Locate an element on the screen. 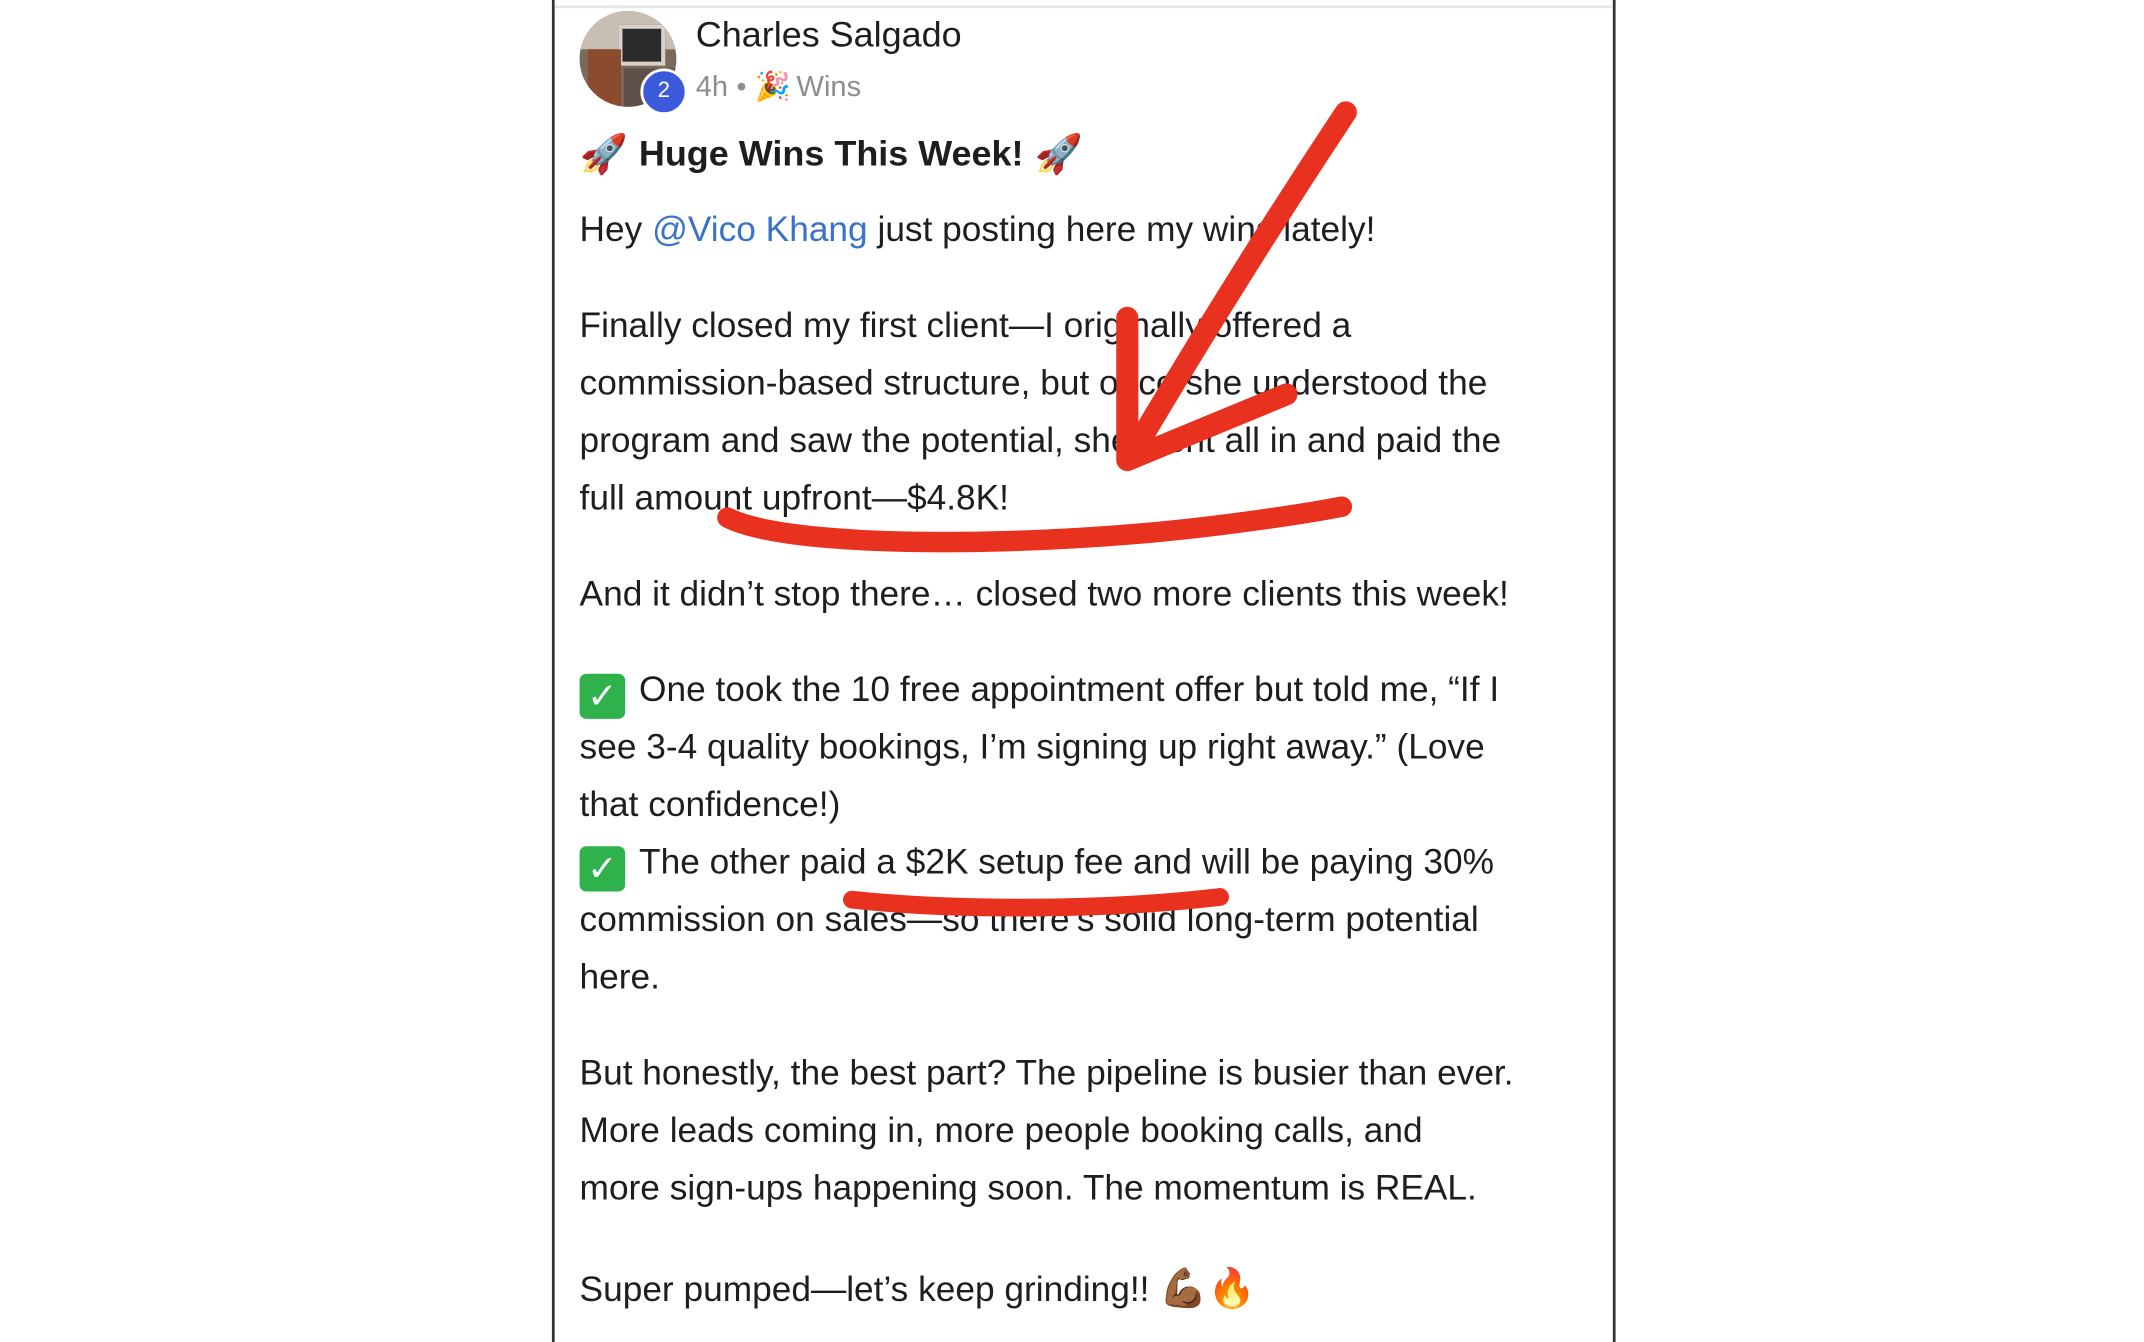 This screenshot has width=2144, height=1342. flexed-biceps-fire-icon: 💪🏾🔥 is located at coordinates (1207, 1288).